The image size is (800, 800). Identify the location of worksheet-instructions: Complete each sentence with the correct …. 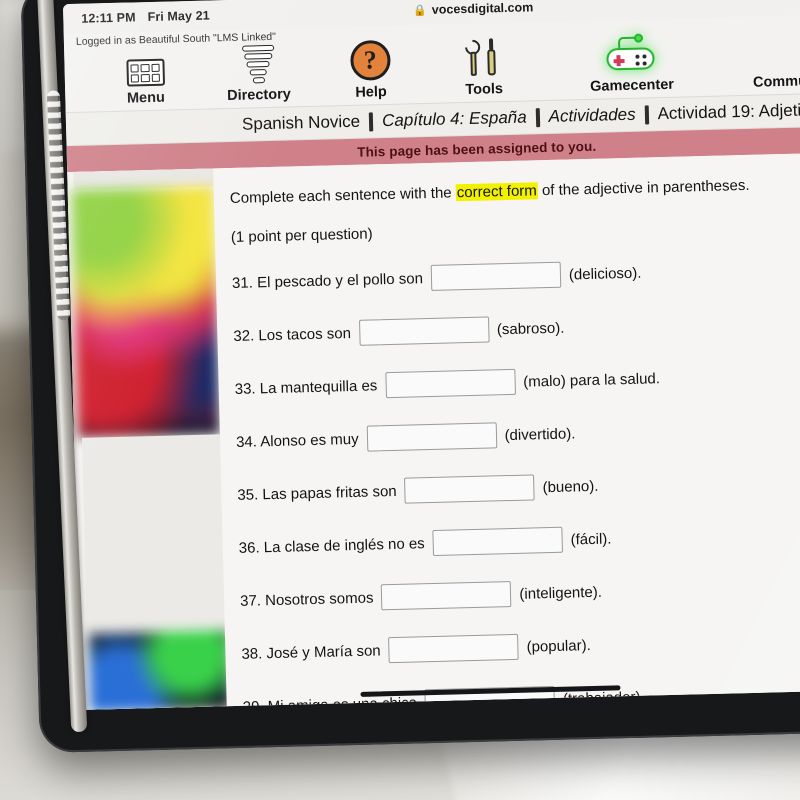
(515, 190).